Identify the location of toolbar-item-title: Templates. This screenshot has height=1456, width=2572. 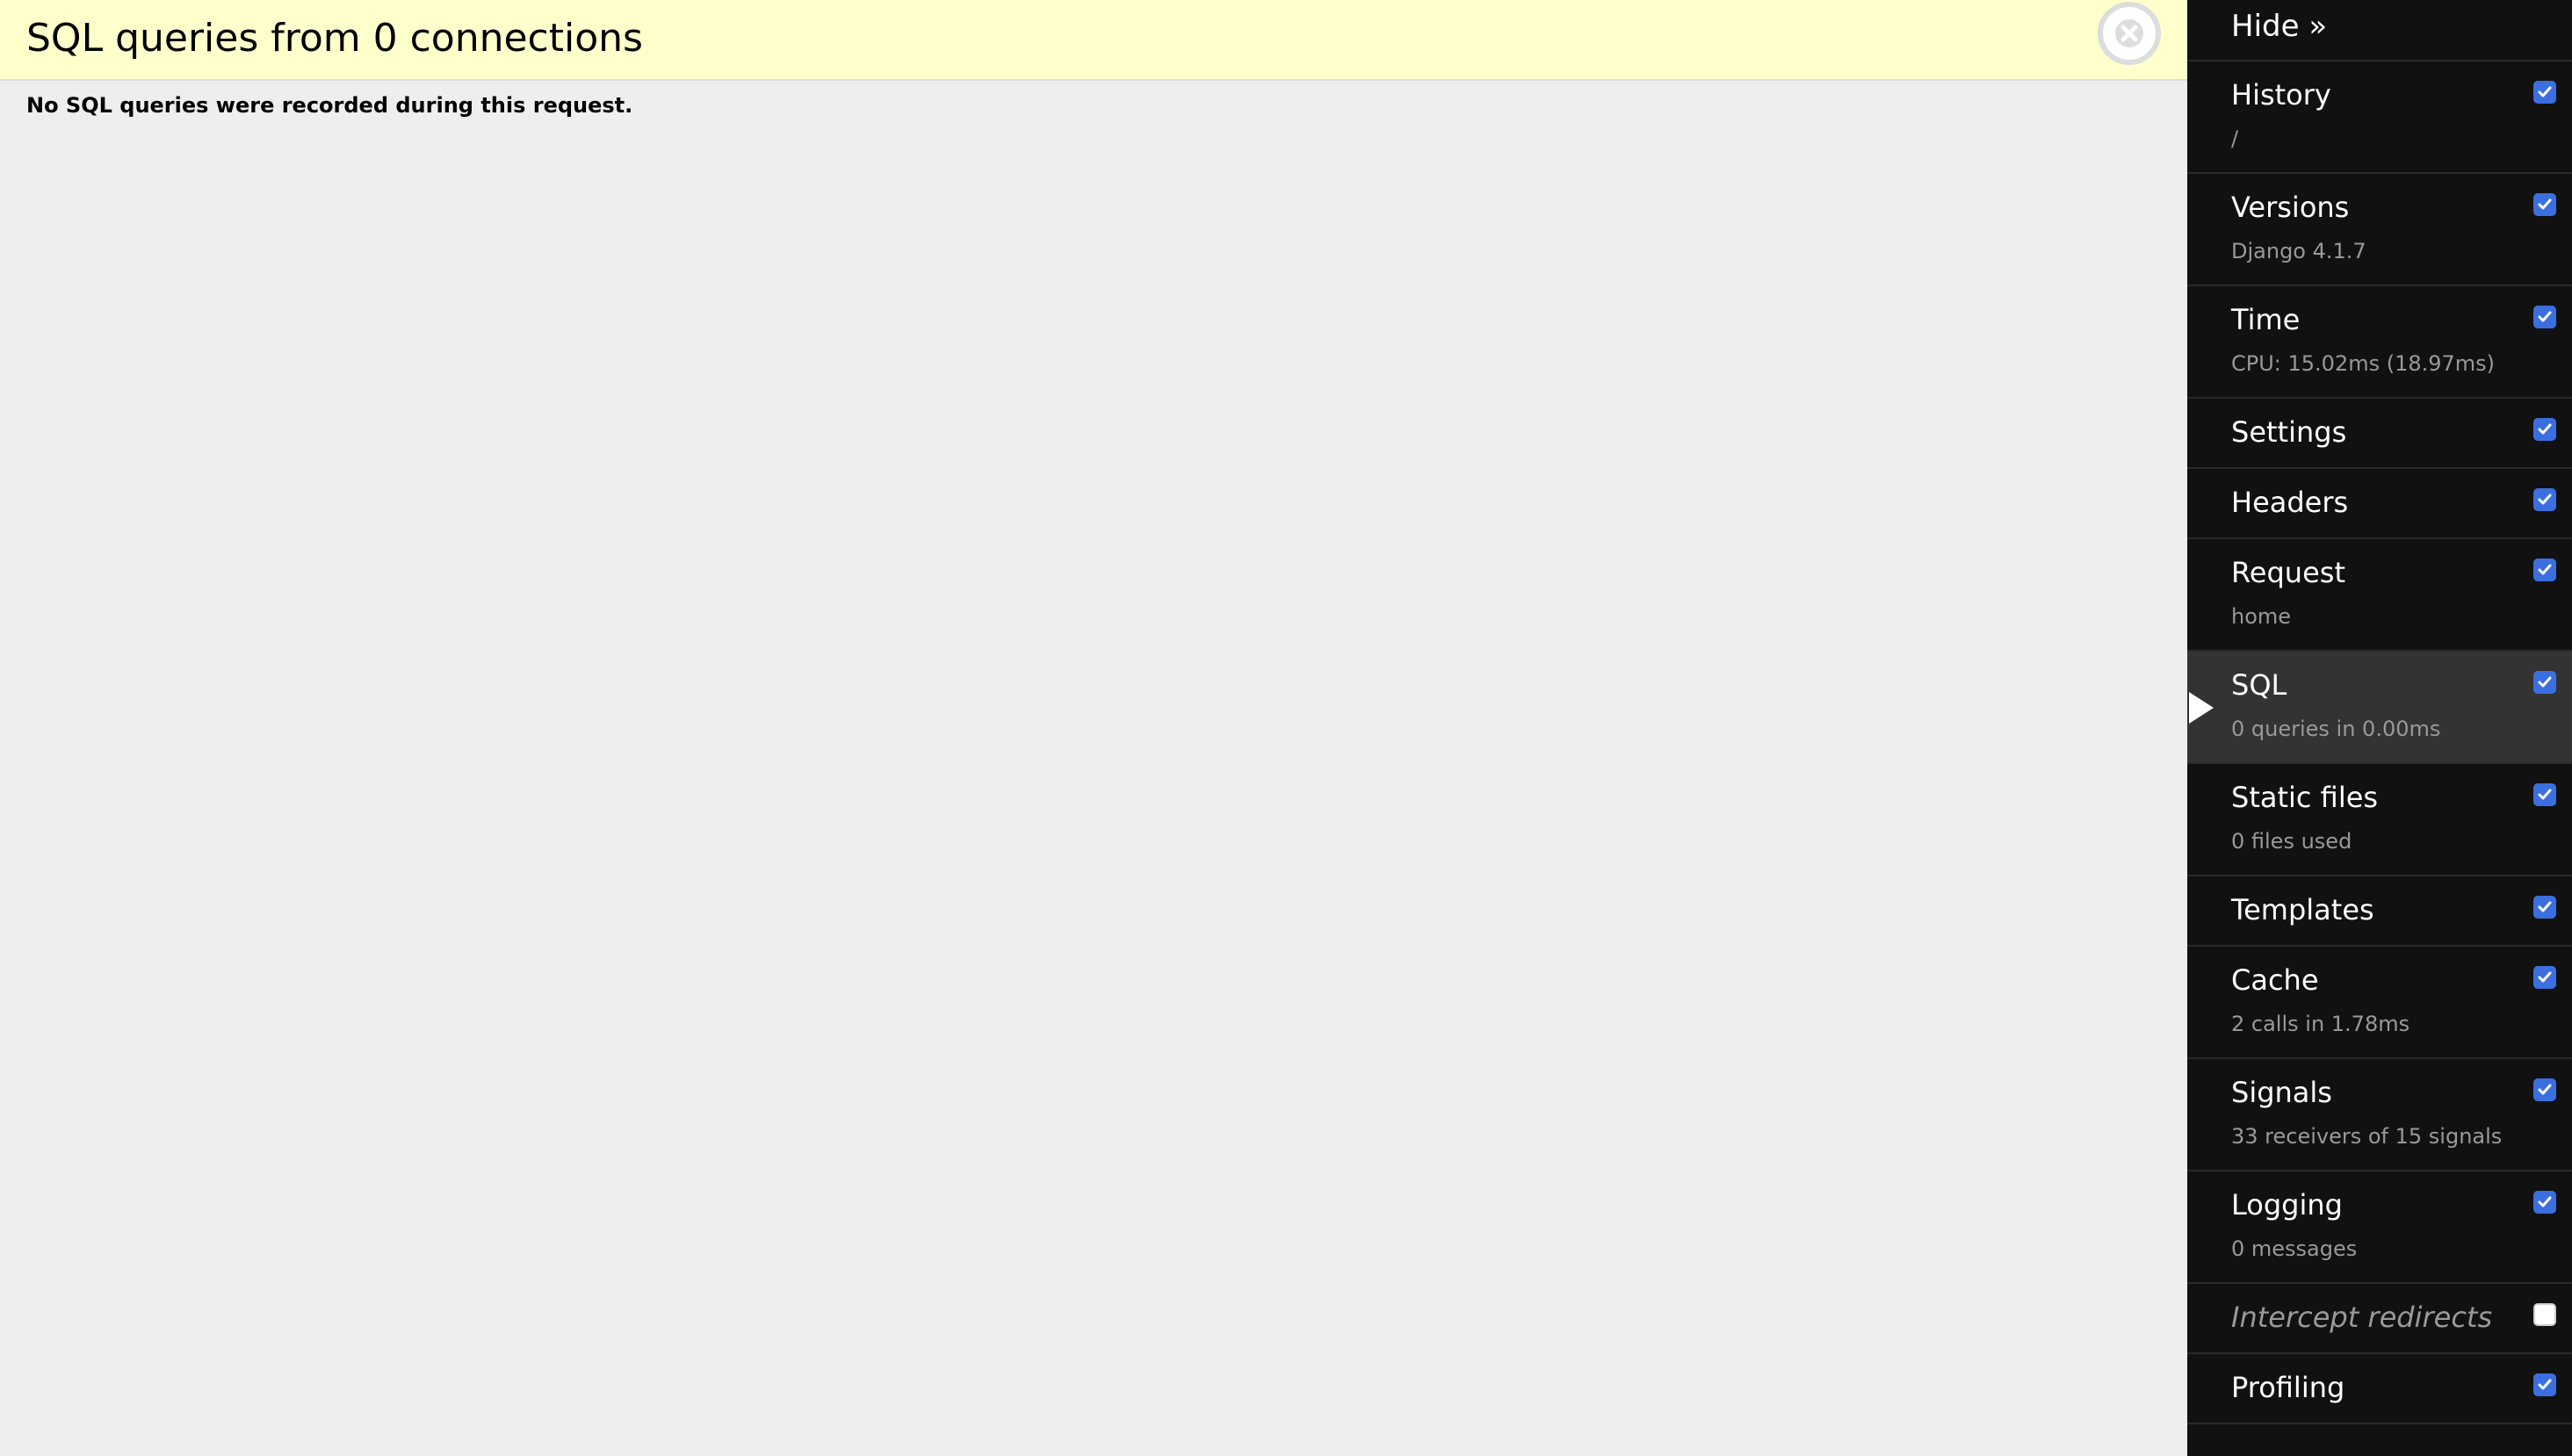
(2302, 909).